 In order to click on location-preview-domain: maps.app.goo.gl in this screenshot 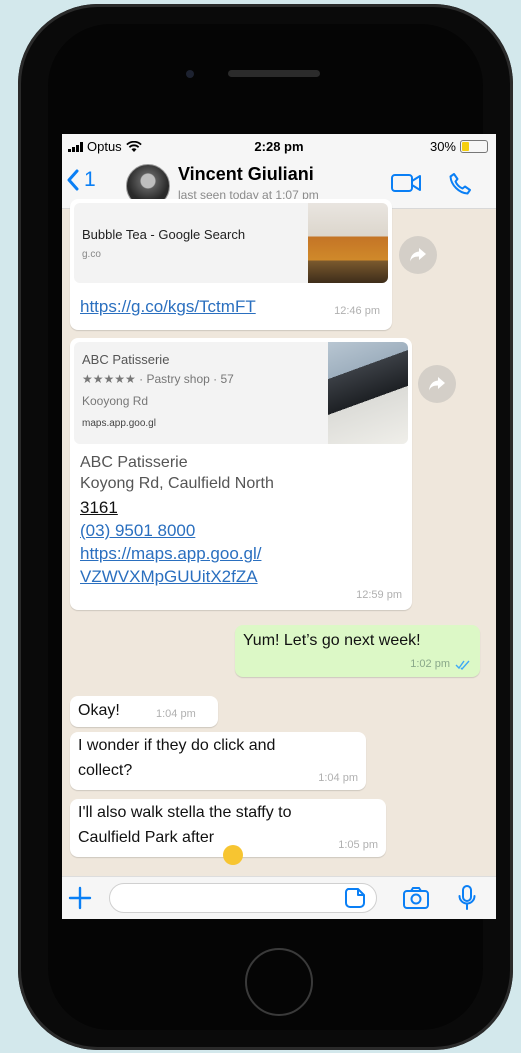, I will do `click(119, 423)`.